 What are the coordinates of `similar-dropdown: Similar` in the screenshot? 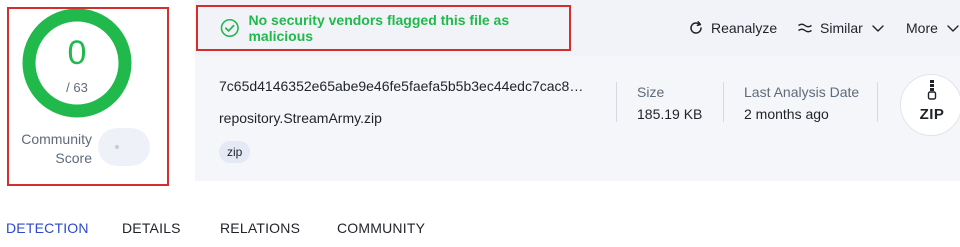 It's located at (841, 28).